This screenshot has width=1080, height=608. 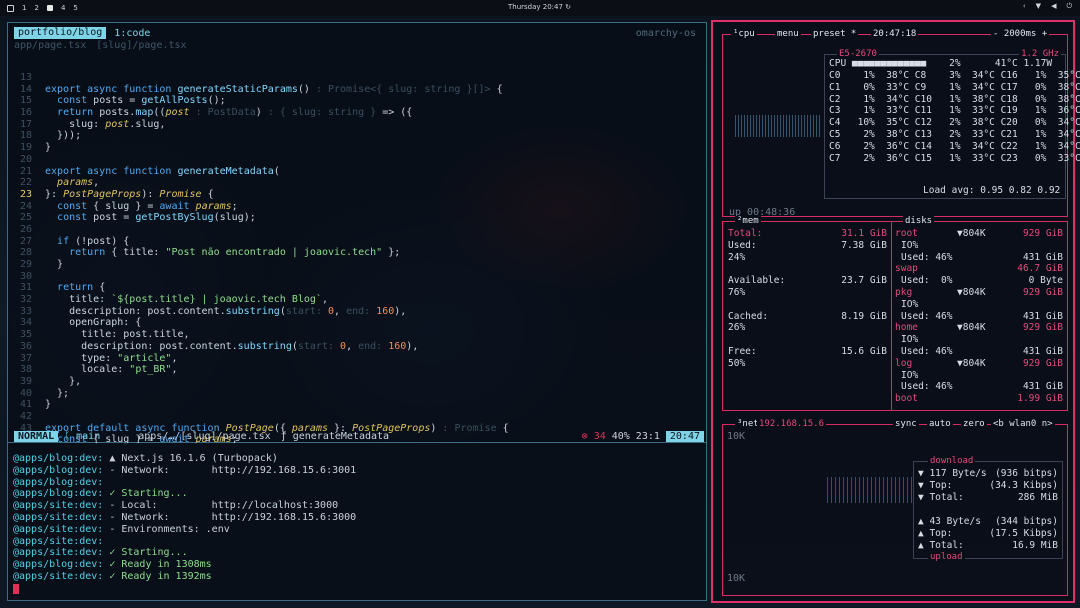 What do you see at coordinates (906, 424) in the screenshot?
I see `net-sync: sync` at bounding box center [906, 424].